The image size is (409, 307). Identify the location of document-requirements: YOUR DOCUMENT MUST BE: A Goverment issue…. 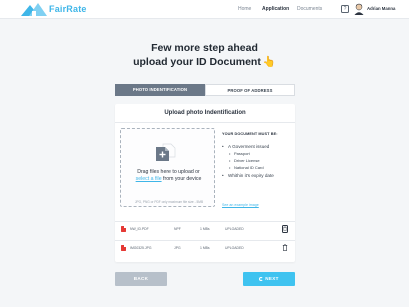
(258, 155).